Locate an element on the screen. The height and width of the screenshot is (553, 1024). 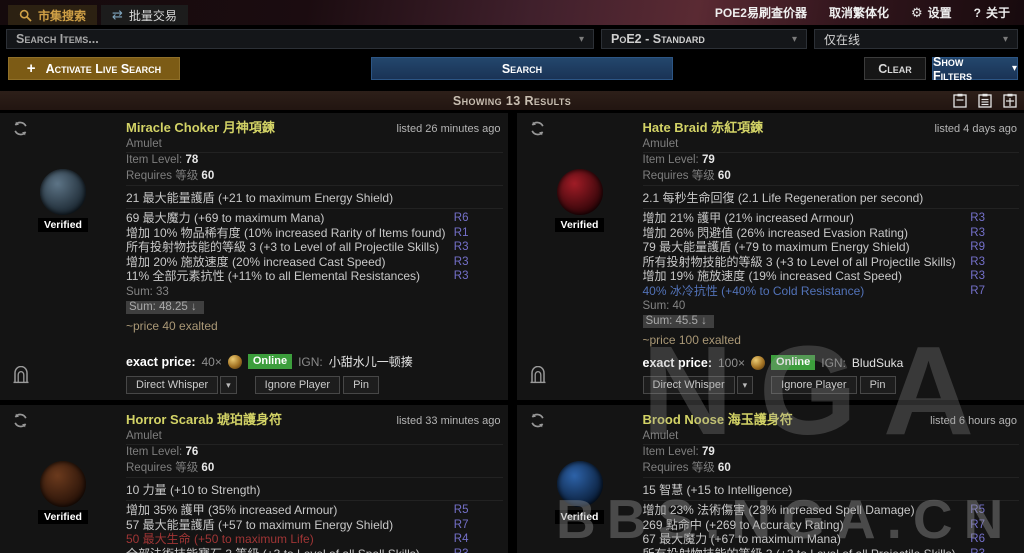
mod-tier: R9 is located at coordinates (977, 247).